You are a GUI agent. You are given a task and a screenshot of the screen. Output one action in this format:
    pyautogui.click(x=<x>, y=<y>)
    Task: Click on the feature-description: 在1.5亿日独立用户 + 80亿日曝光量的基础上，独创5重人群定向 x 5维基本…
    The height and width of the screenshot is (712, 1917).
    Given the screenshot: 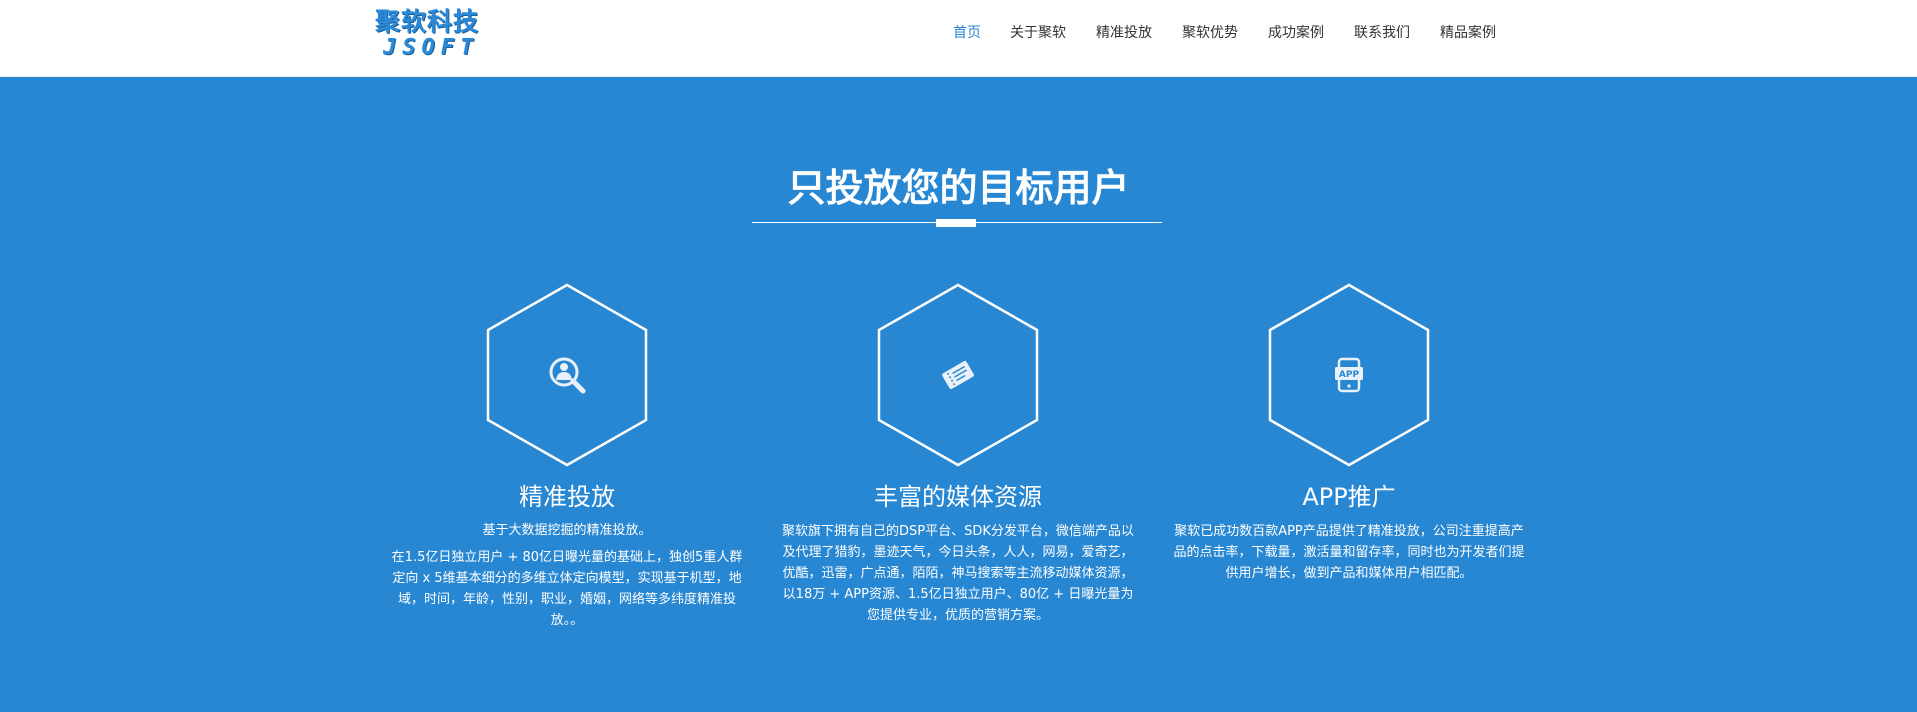 What is the action you would take?
    pyautogui.click(x=567, y=589)
    